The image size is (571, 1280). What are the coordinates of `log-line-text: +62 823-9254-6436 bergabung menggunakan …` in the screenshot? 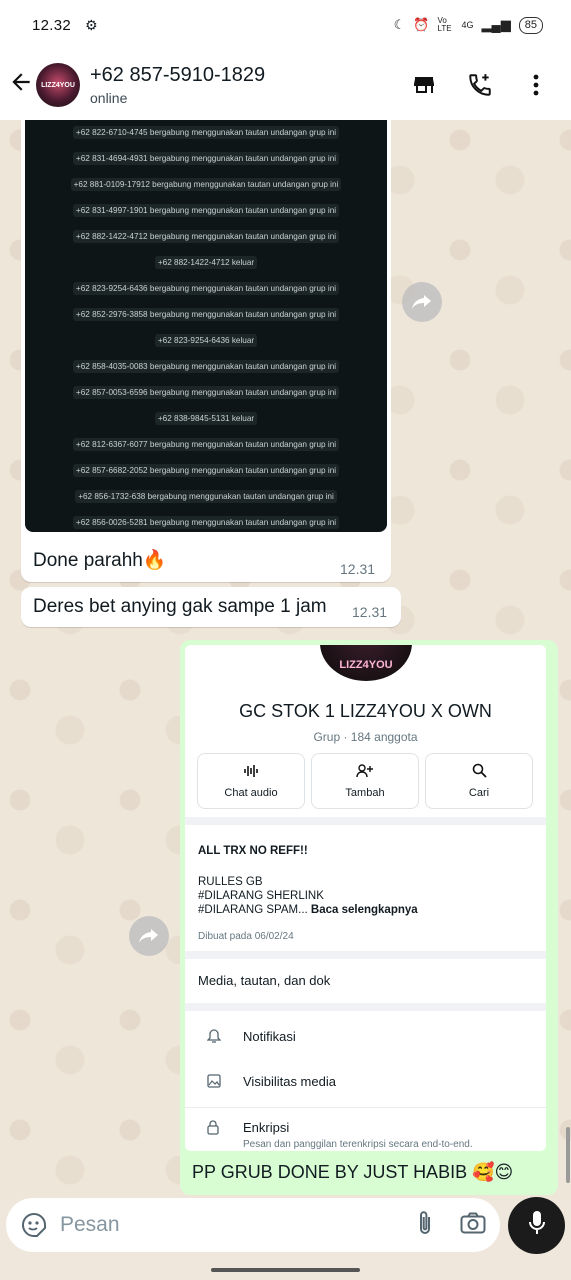 It's located at (206, 288).